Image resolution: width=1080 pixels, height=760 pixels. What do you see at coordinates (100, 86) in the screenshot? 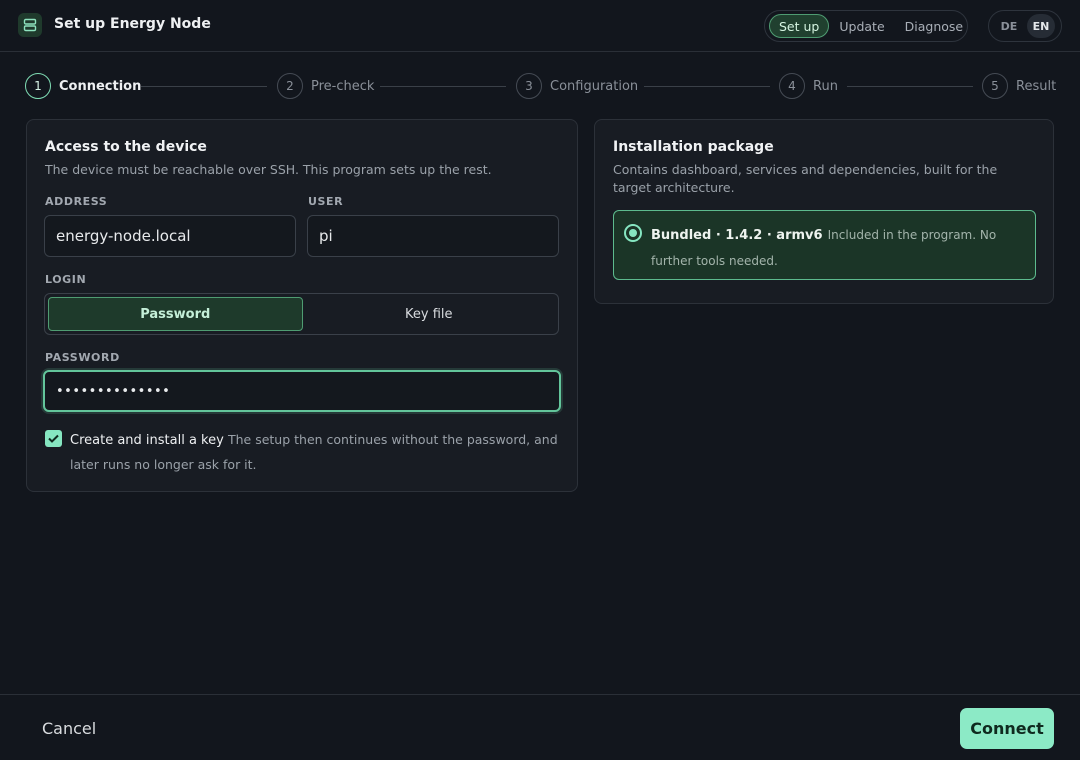
I see `step-label: Connection` at bounding box center [100, 86].